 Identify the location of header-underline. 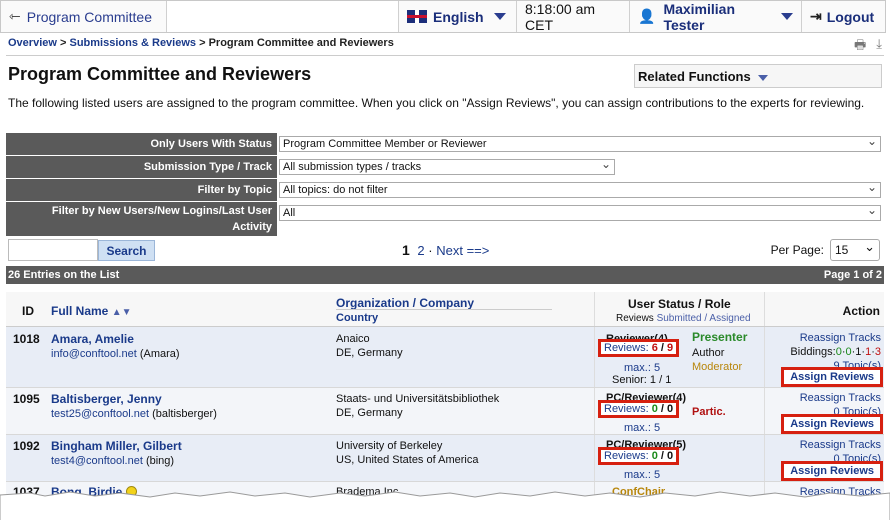
(444, 309).